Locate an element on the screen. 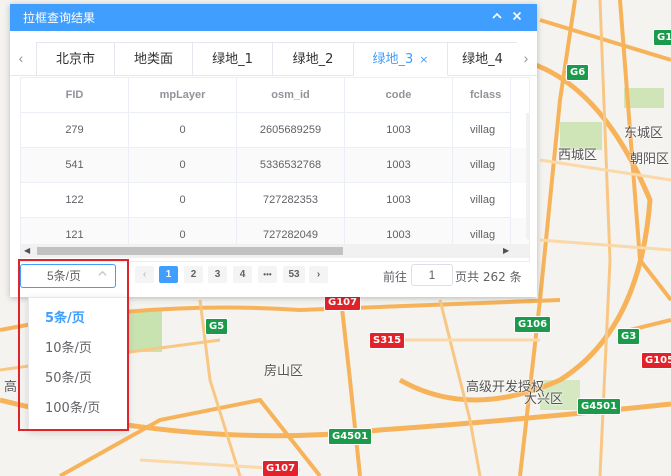 This screenshot has width=671, height=476. next-page-icon: › is located at coordinates (318, 274).